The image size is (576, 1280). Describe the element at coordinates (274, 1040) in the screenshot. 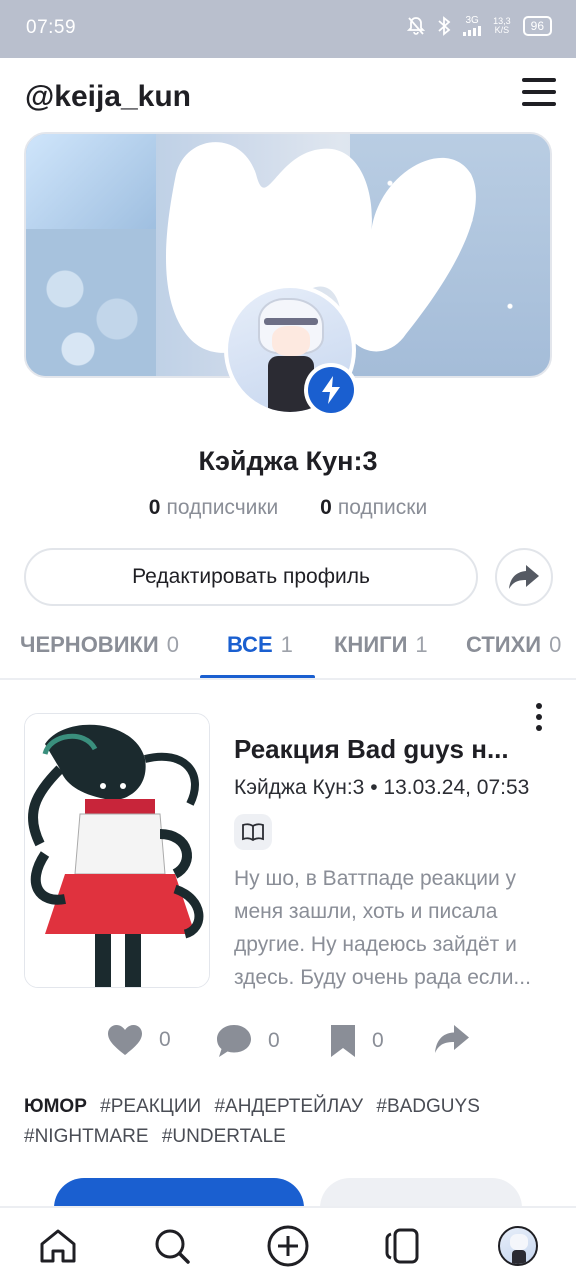

I see `comments-count: 0` at that location.